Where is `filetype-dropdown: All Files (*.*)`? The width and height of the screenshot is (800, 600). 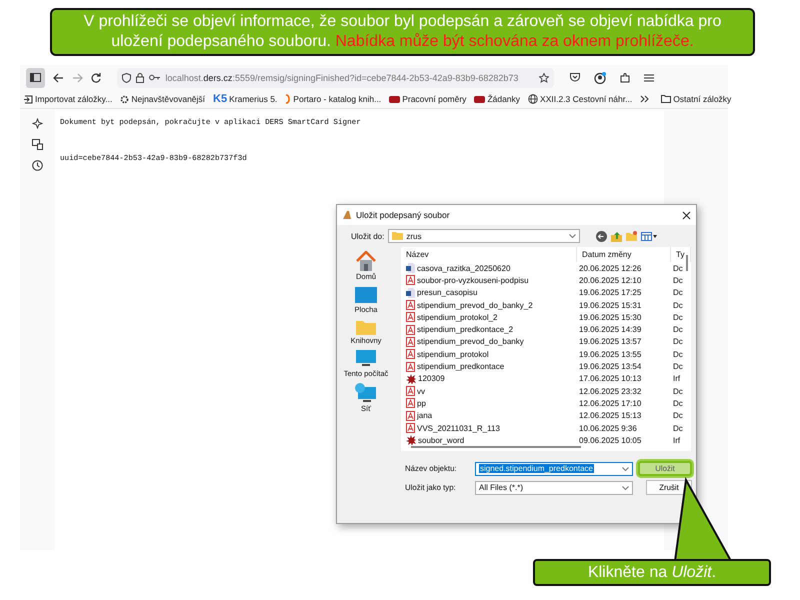
filetype-dropdown: All Files (*.*) is located at coordinates (554, 487).